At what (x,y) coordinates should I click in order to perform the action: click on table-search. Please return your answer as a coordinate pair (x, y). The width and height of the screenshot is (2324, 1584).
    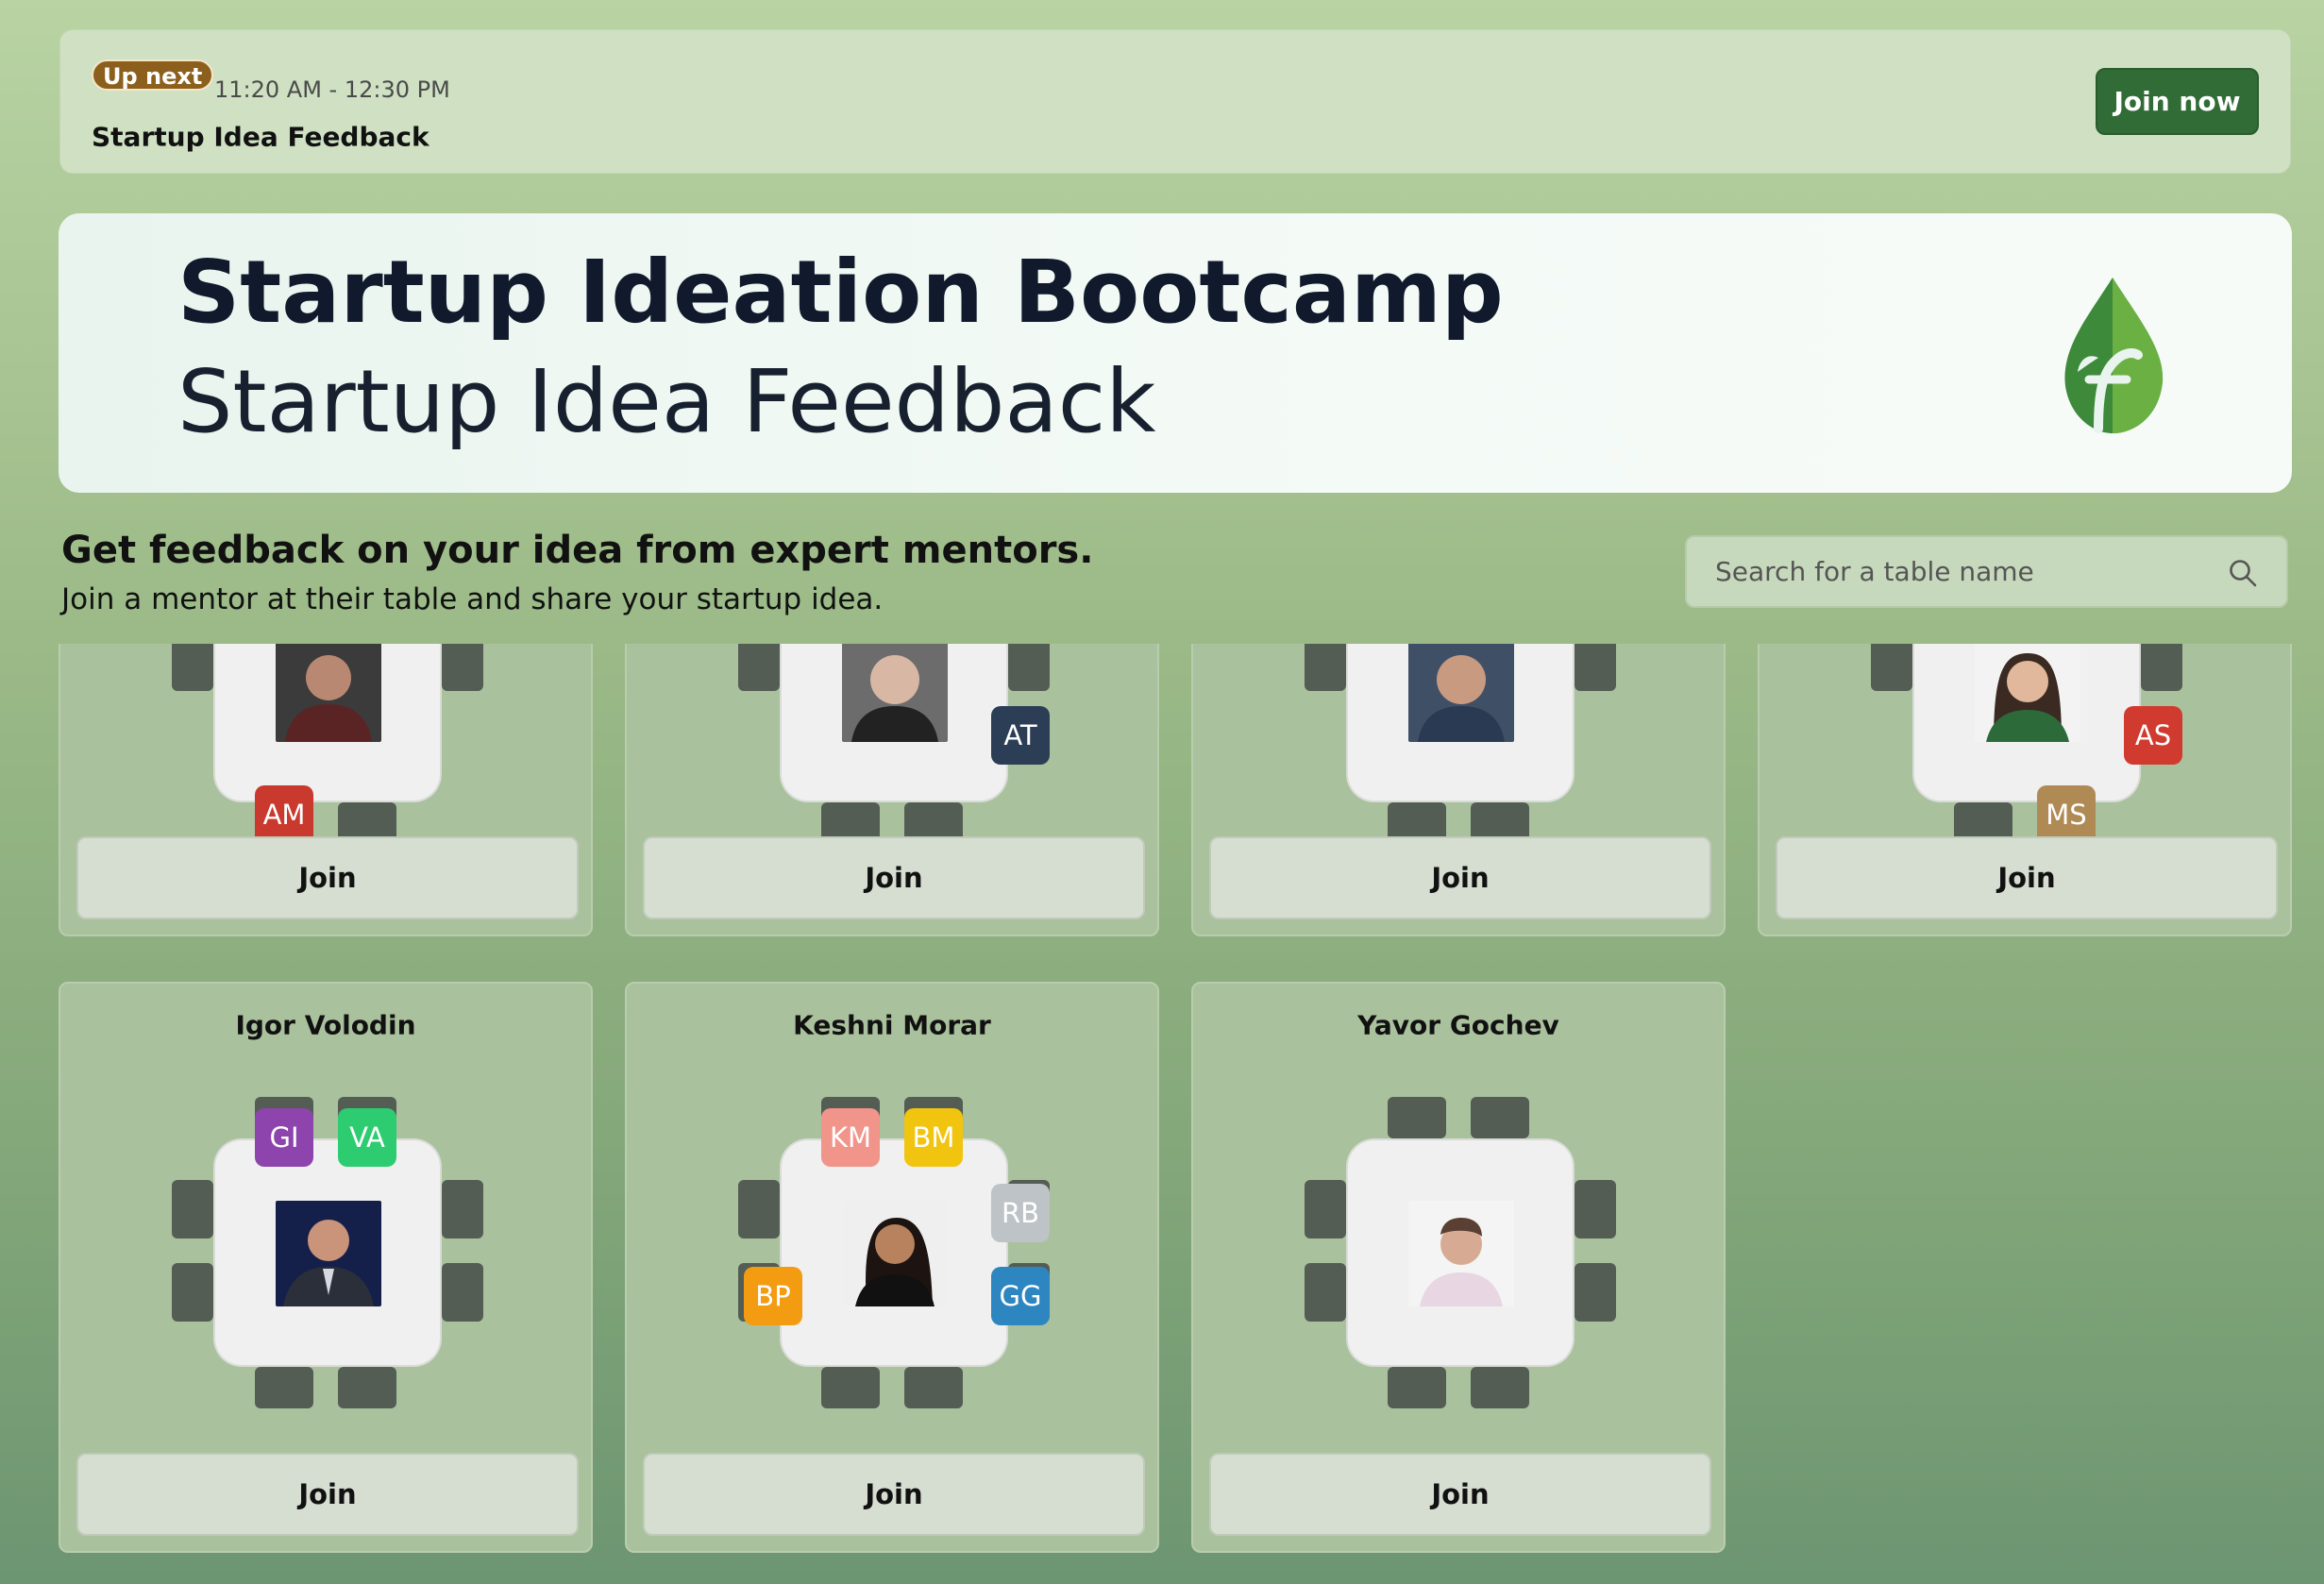
    Looking at the image, I should click on (1986, 571).